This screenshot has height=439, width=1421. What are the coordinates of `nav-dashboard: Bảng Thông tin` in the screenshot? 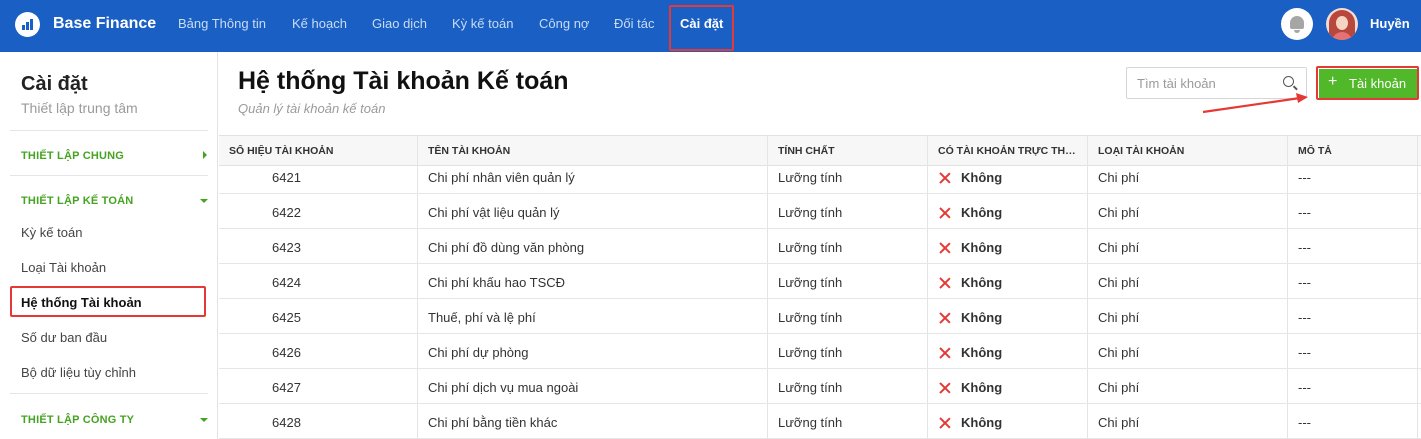 It's located at (222, 23).